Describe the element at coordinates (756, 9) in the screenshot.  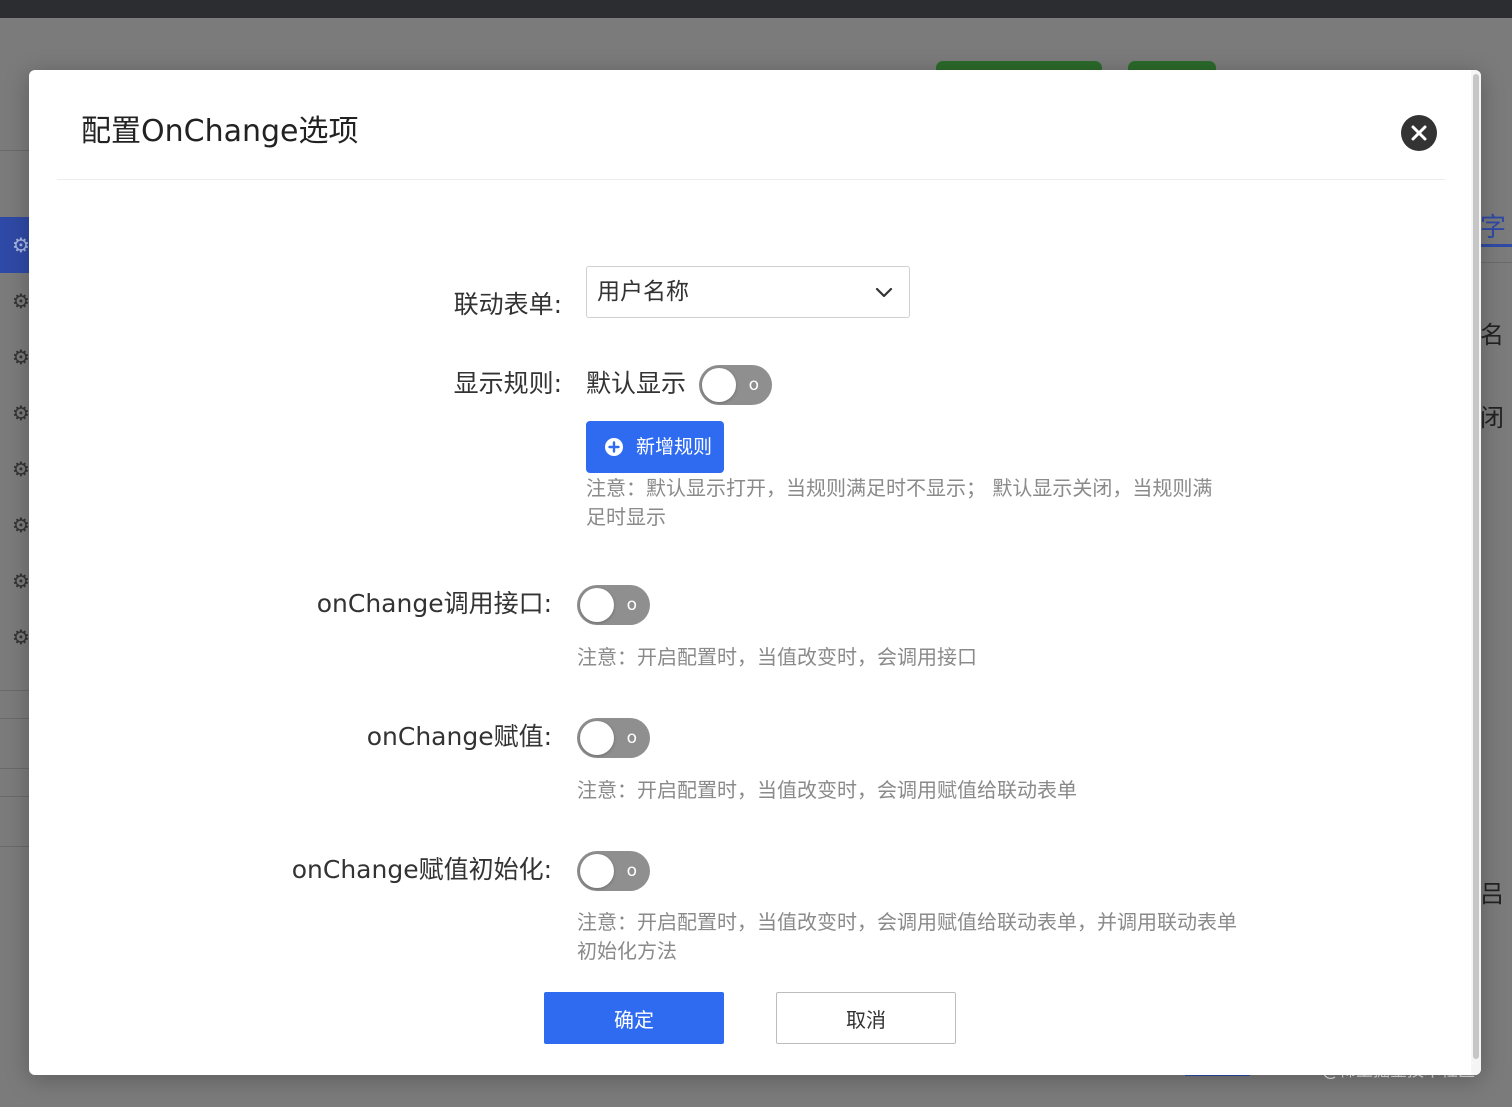
I see `app-topbar` at that location.